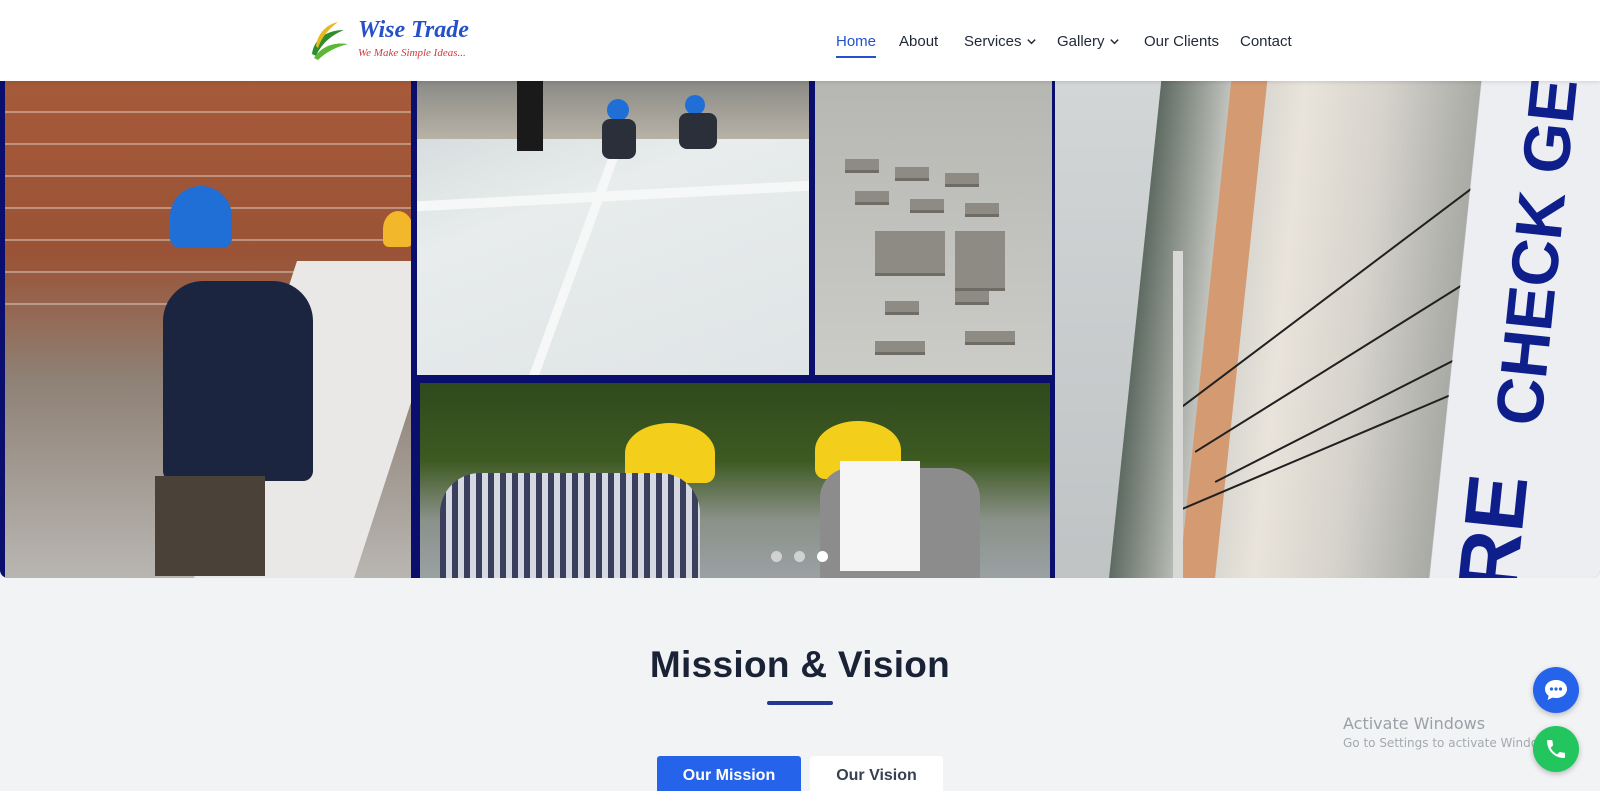  I want to click on phone-icon, so click(1556, 749).